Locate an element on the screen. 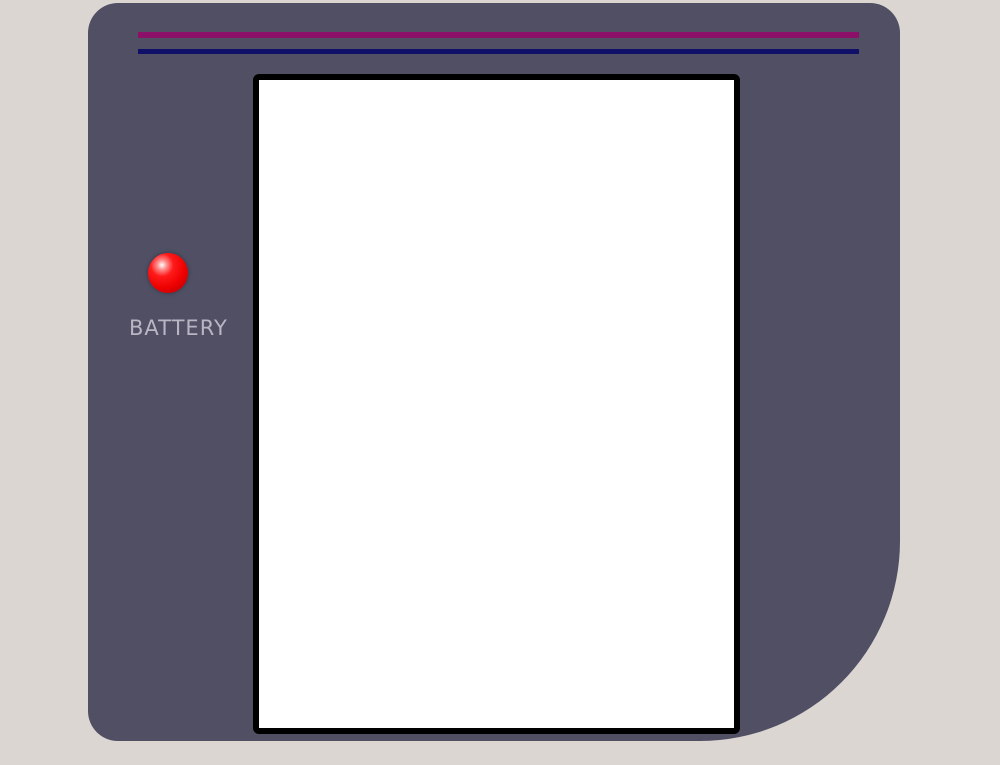  battery-led-icon is located at coordinates (168, 273).